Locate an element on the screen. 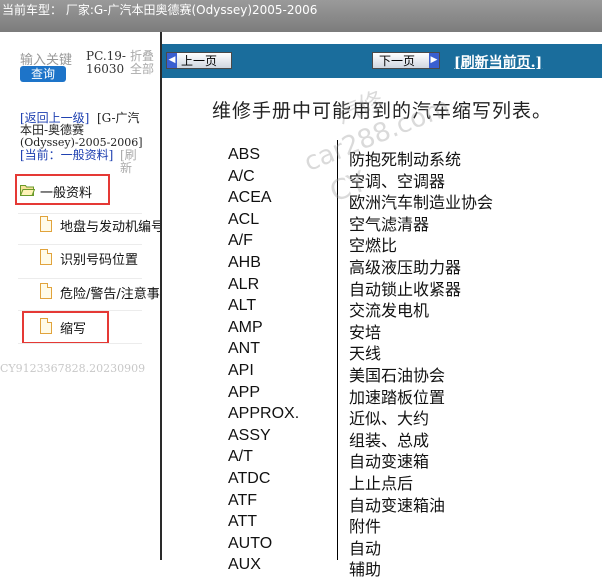 Image resolution: width=602 pixels, height=580 pixels. abbreviation-row: API 美国石油协会 is located at coordinates (413, 373).